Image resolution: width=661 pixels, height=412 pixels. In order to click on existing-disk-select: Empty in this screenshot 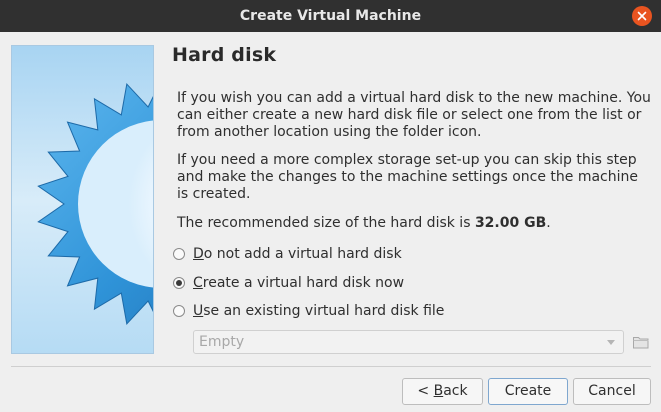, I will do `click(408, 342)`.